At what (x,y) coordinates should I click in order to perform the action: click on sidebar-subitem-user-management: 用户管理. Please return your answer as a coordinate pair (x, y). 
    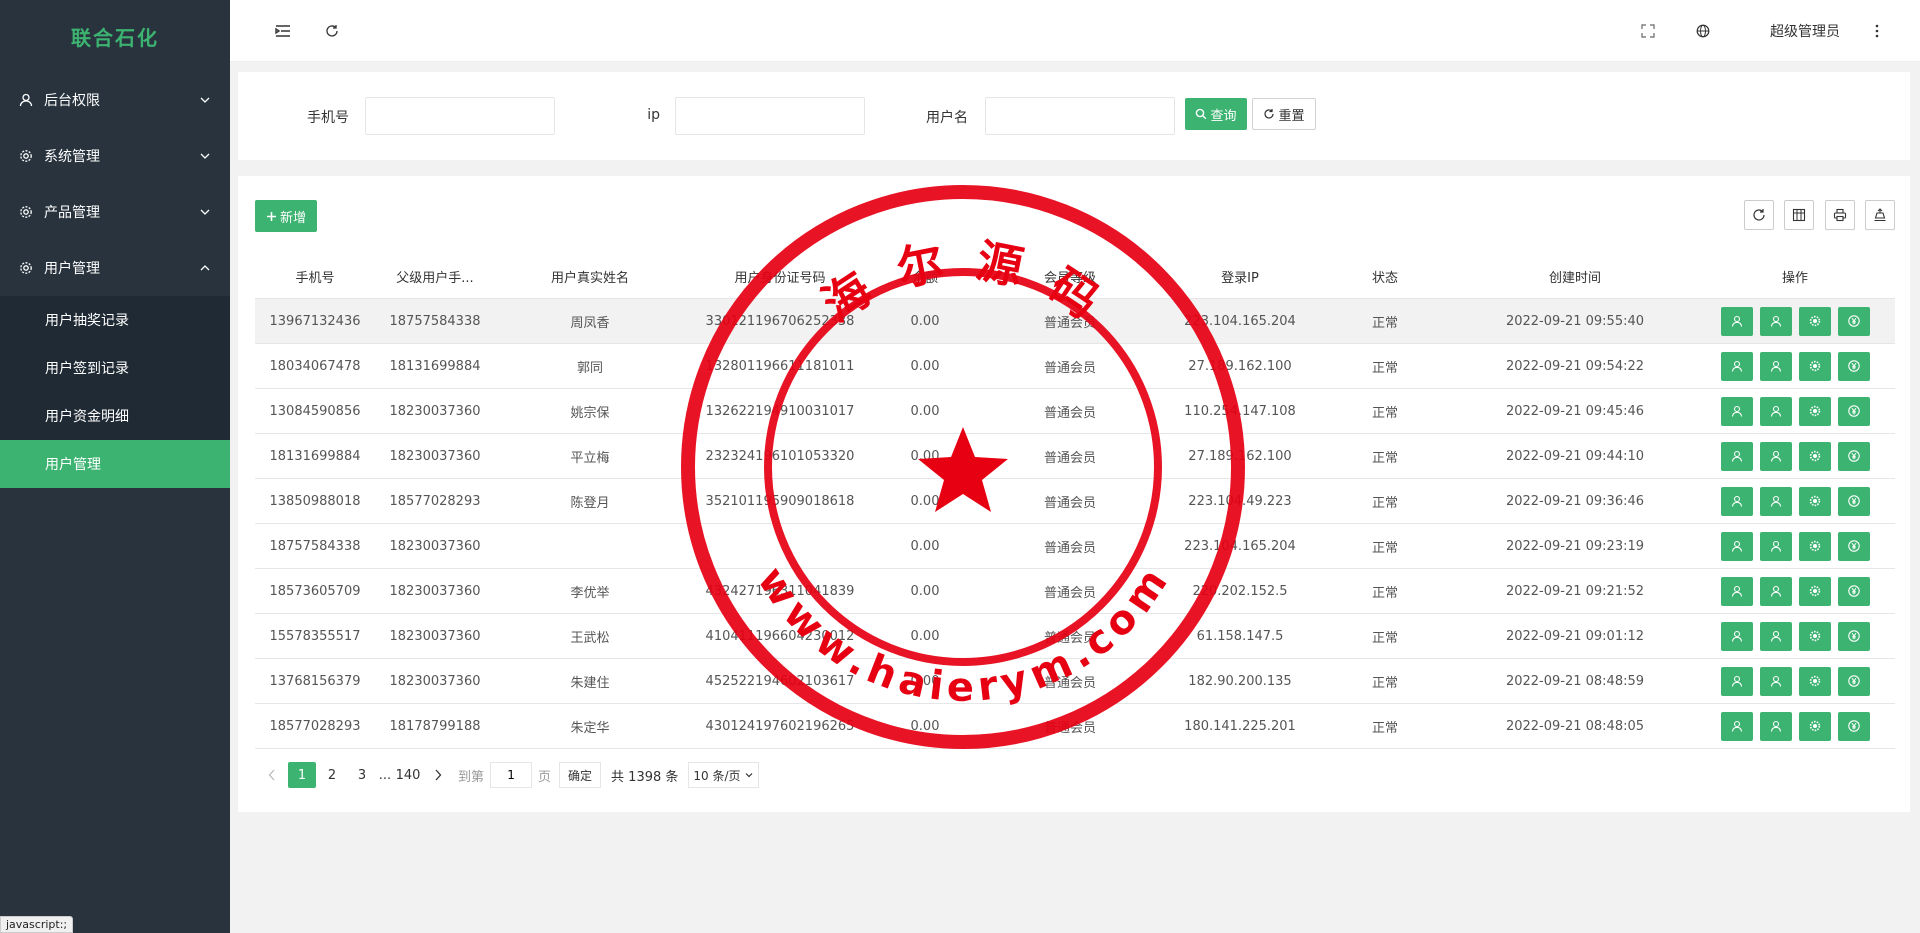
    Looking at the image, I should click on (115, 464).